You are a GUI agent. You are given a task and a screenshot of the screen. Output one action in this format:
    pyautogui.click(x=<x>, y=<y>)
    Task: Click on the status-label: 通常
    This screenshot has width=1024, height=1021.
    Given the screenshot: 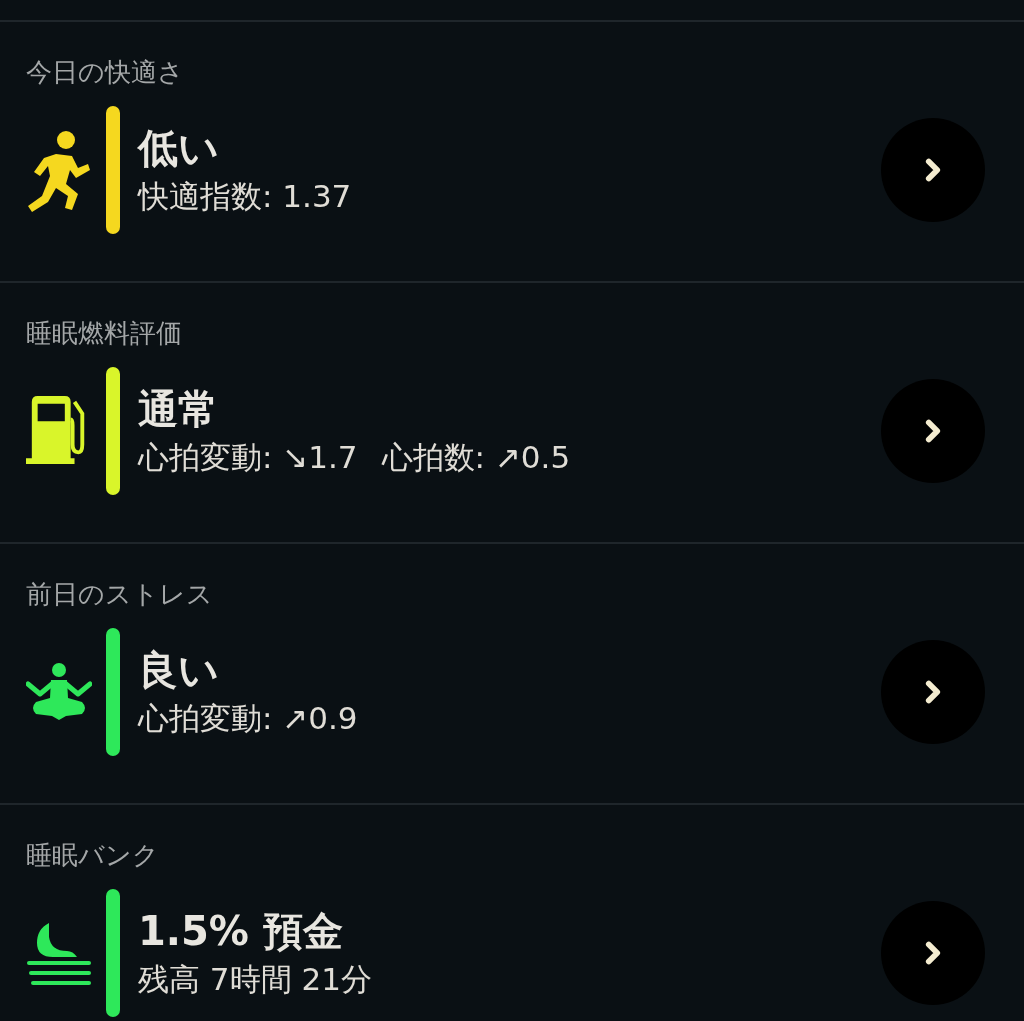 What is the action you would take?
    pyautogui.click(x=178, y=409)
    